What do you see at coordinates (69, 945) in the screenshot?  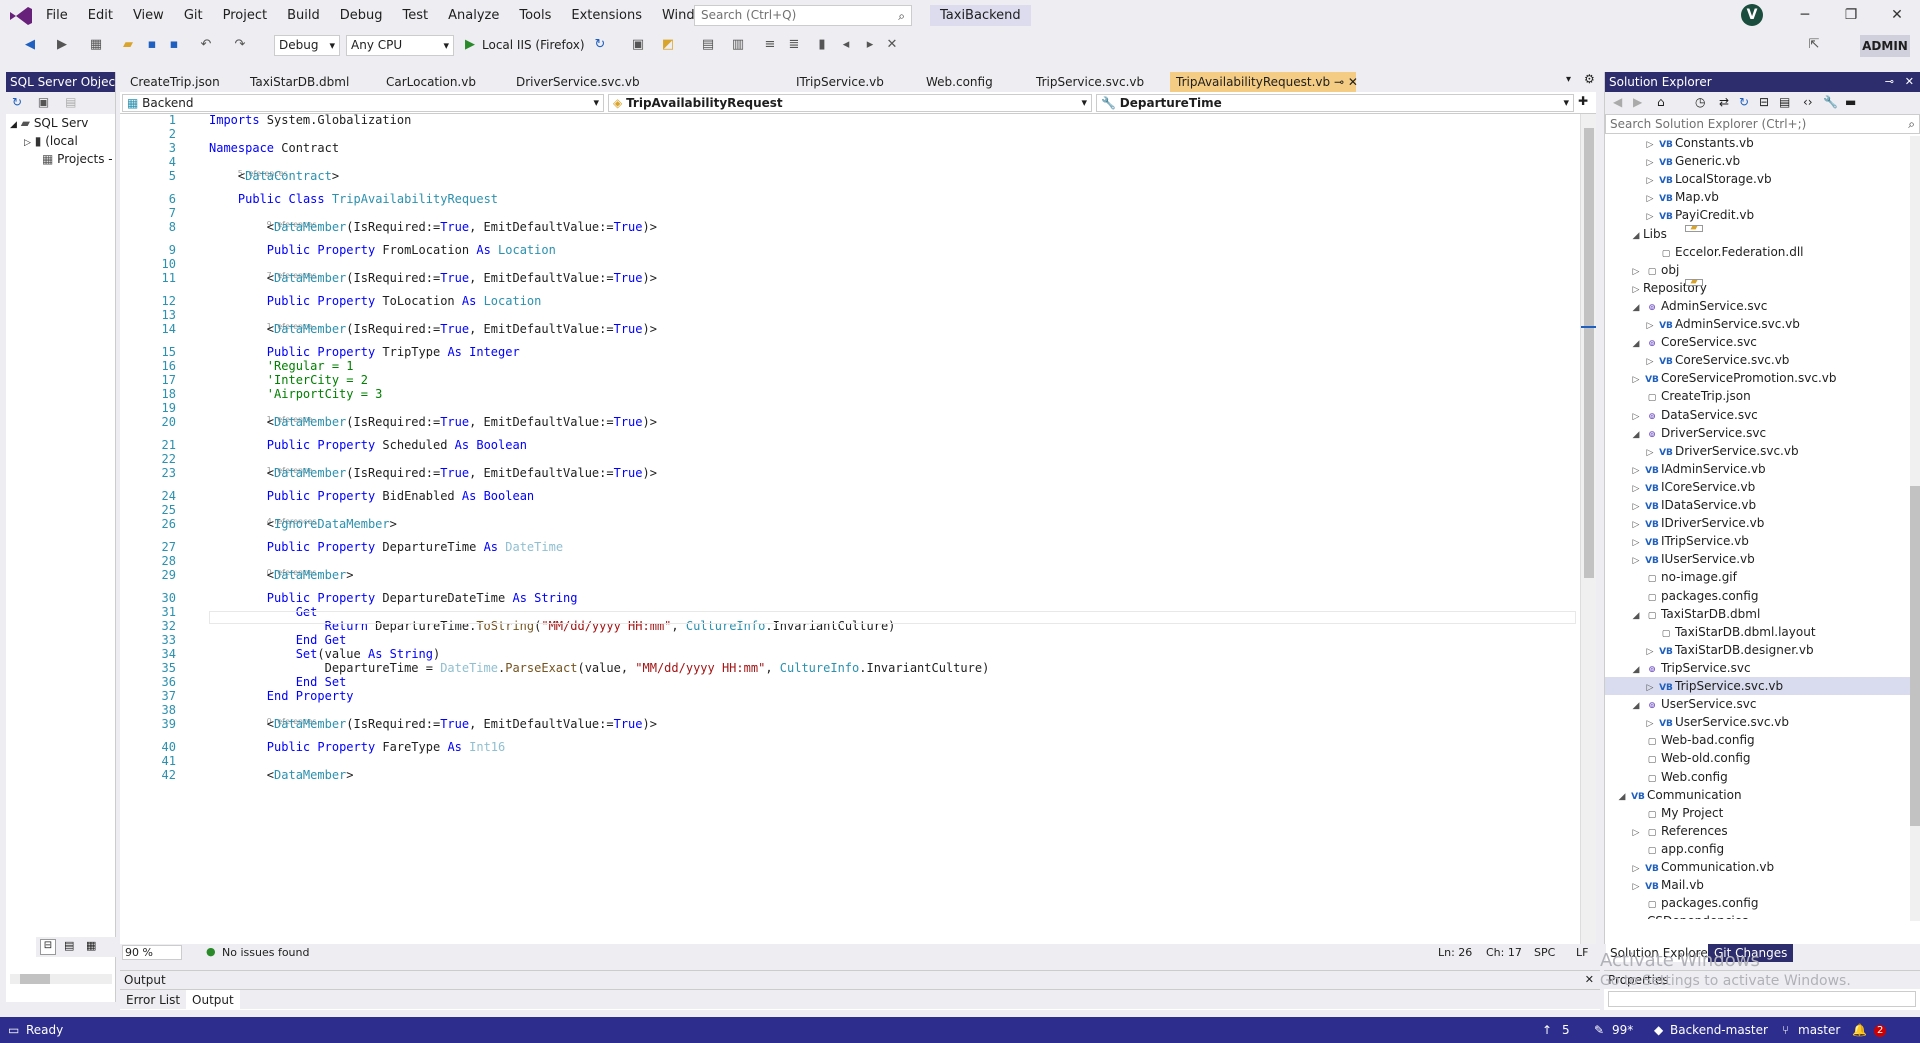 I see `tab-icon-b: ▤` at bounding box center [69, 945].